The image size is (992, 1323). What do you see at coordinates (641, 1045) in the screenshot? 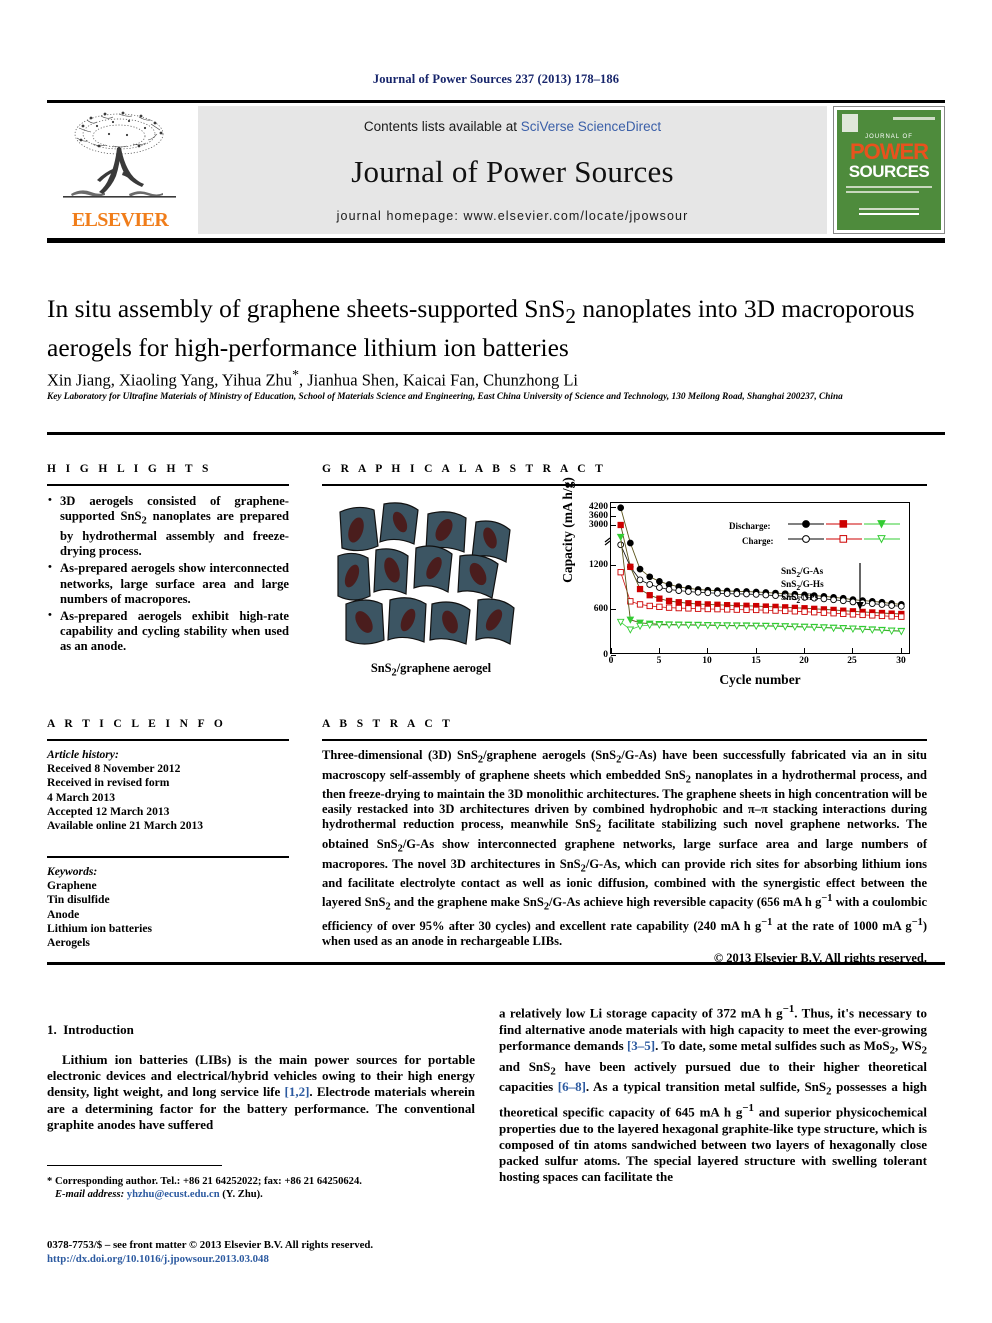
I see `citation-link: [3–5]` at bounding box center [641, 1045].